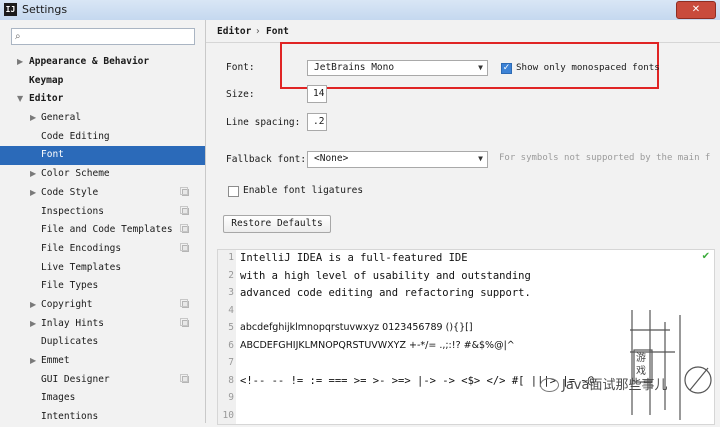  What do you see at coordinates (234, 31) in the screenshot?
I see `breadcrumb-parent: Editor` at bounding box center [234, 31].